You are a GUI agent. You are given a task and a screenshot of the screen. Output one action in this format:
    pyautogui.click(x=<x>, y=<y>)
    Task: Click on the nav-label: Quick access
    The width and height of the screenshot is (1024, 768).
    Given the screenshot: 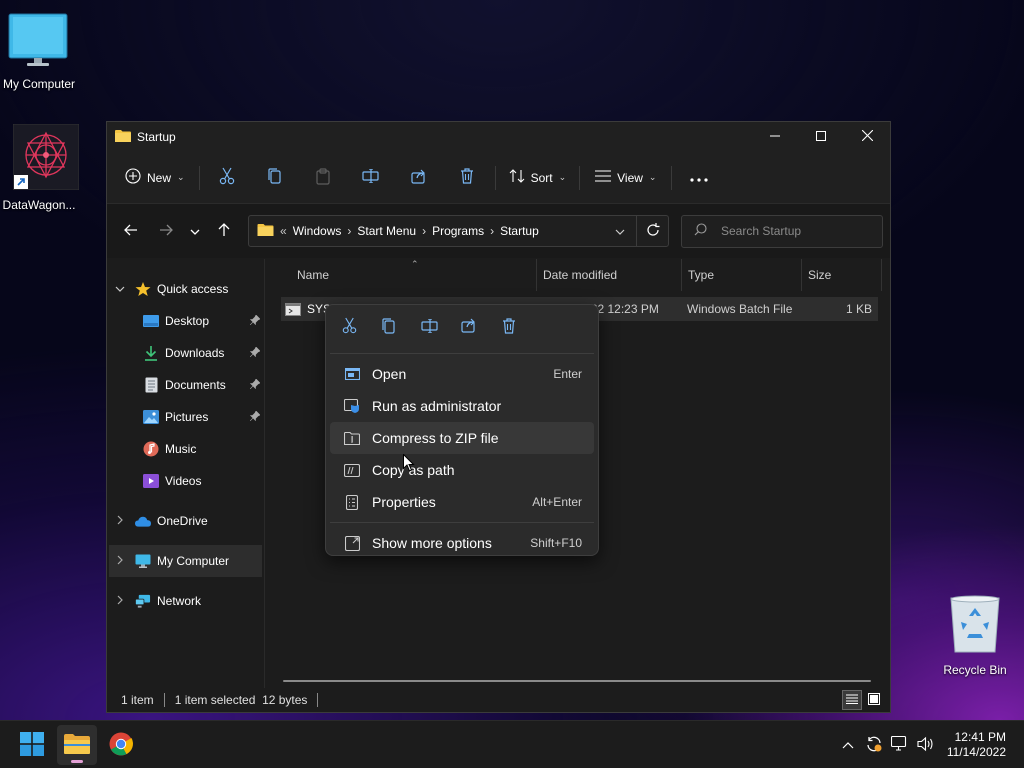 What is the action you would take?
    pyautogui.click(x=193, y=289)
    